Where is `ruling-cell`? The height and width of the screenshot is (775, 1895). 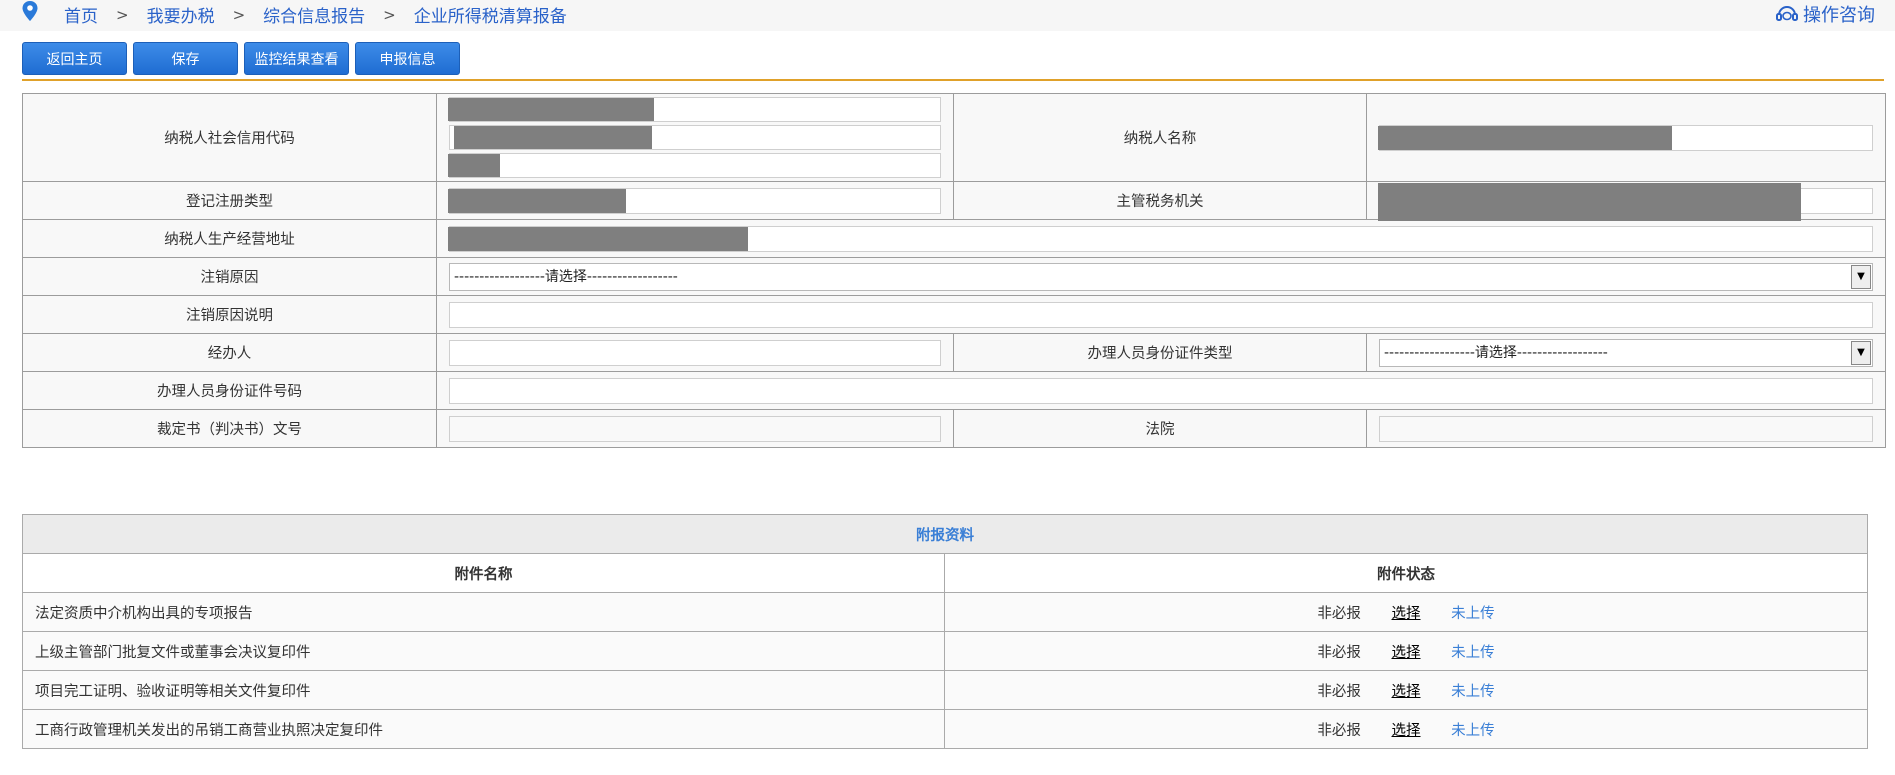
ruling-cell is located at coordinates (695, 428).